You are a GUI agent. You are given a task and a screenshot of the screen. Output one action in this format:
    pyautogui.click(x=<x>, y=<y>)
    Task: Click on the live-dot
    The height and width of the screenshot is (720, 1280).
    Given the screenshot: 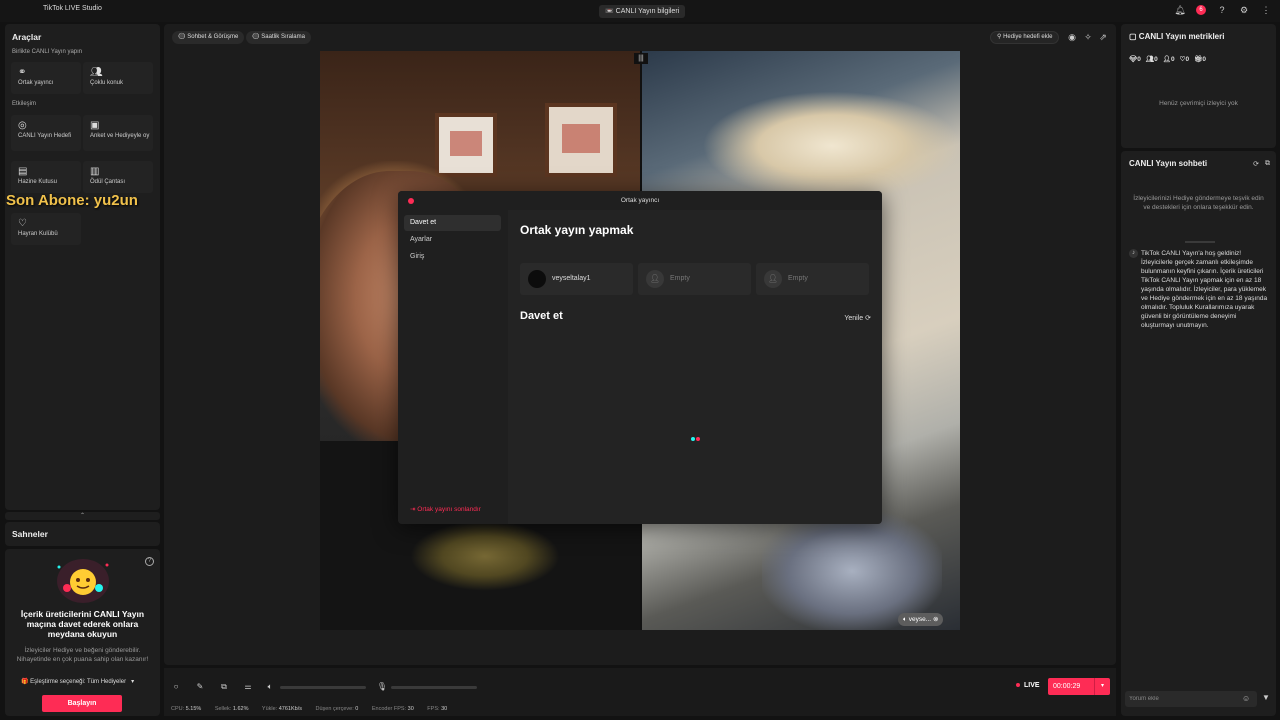 What is the action you would take?
    pyautogui.click(x=1018, y=685)
    